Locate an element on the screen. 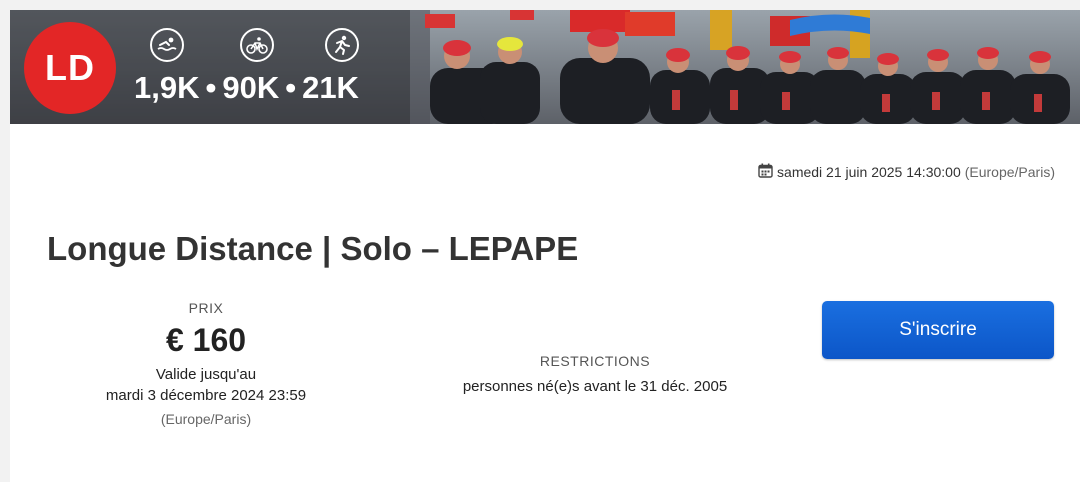 Image resolution: width=1080 pixels, height=482 pixels. price-label: PRIX is located at coordinates (206, 308).